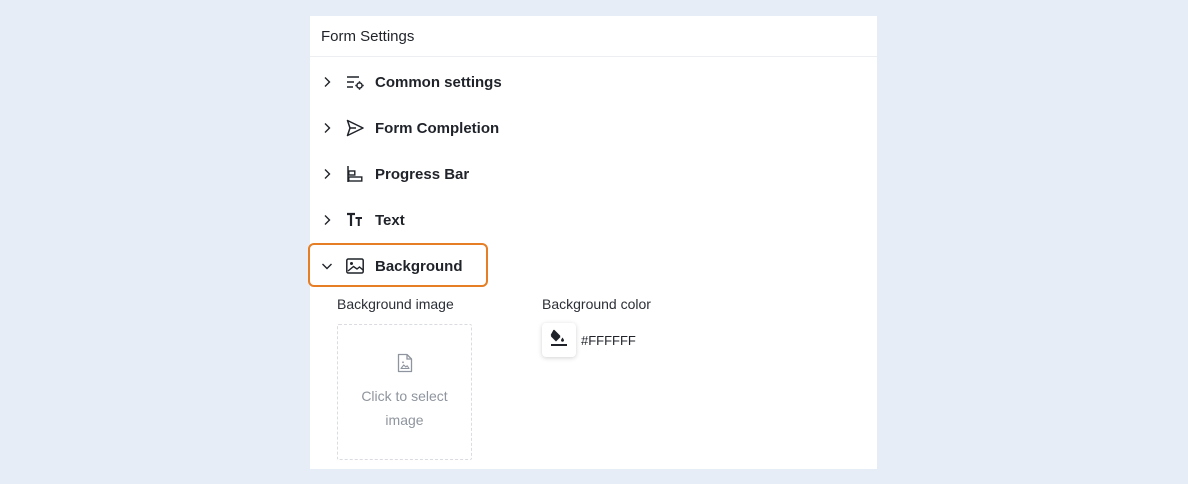 The height and width of the screenshot is (484, 1188). What do you see at coordinates (405, 365) in the screenshot?
I see `file-image-icon` at bounding box center [405, 365].